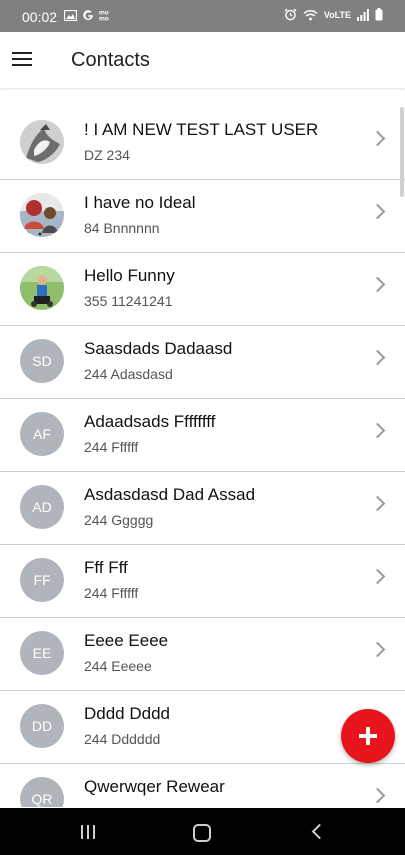 This screenshot has height=855, width=405. What do you see at coordinates (42, 653) in the screenshot?
I see `contact-avatar: EE` at bounding box center [42, 653].